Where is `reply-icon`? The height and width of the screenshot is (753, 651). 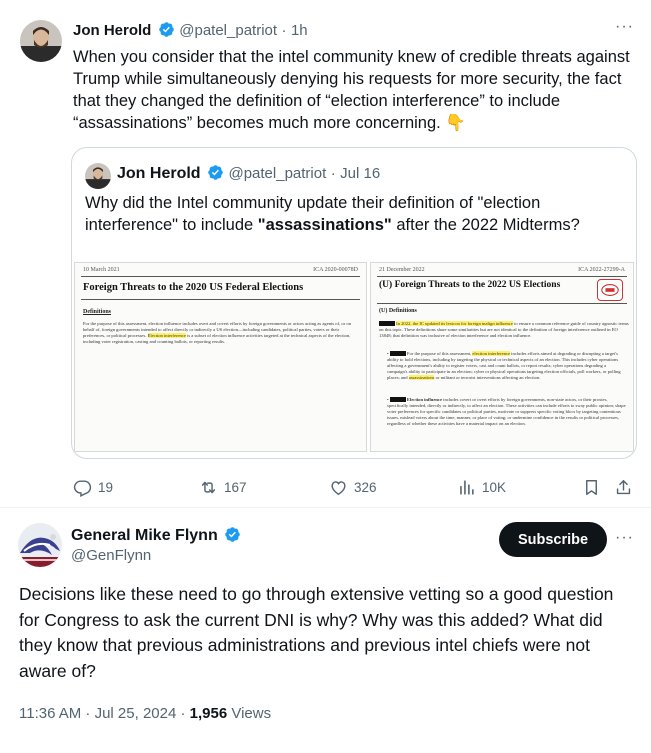
reply-icon is located at coordinates (82, 488).